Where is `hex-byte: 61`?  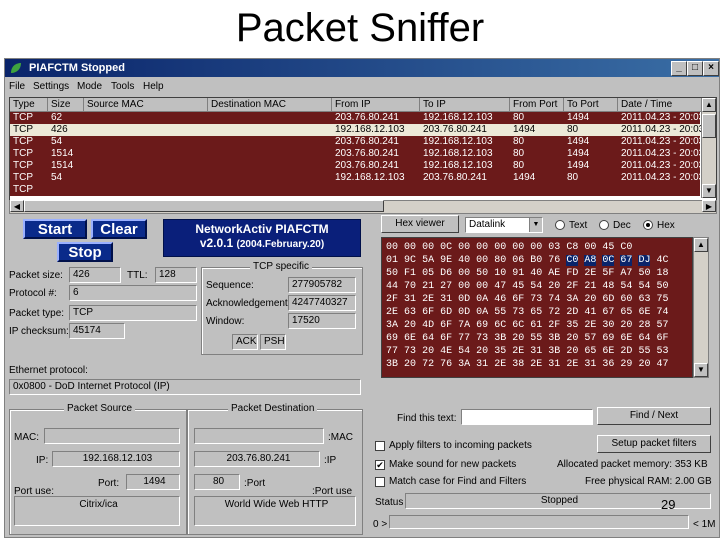
hex-byte: 61 is located at coordinates (536, 325).